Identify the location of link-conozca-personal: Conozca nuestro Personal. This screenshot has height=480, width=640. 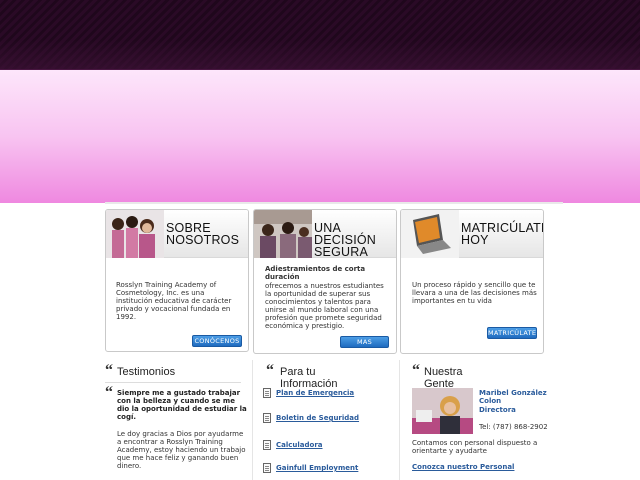
(482, 467).